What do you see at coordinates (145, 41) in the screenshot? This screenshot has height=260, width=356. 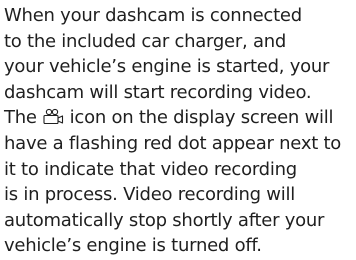 I see `paragraph-line: to the included car charger, and` at bounding box center [145, 41].